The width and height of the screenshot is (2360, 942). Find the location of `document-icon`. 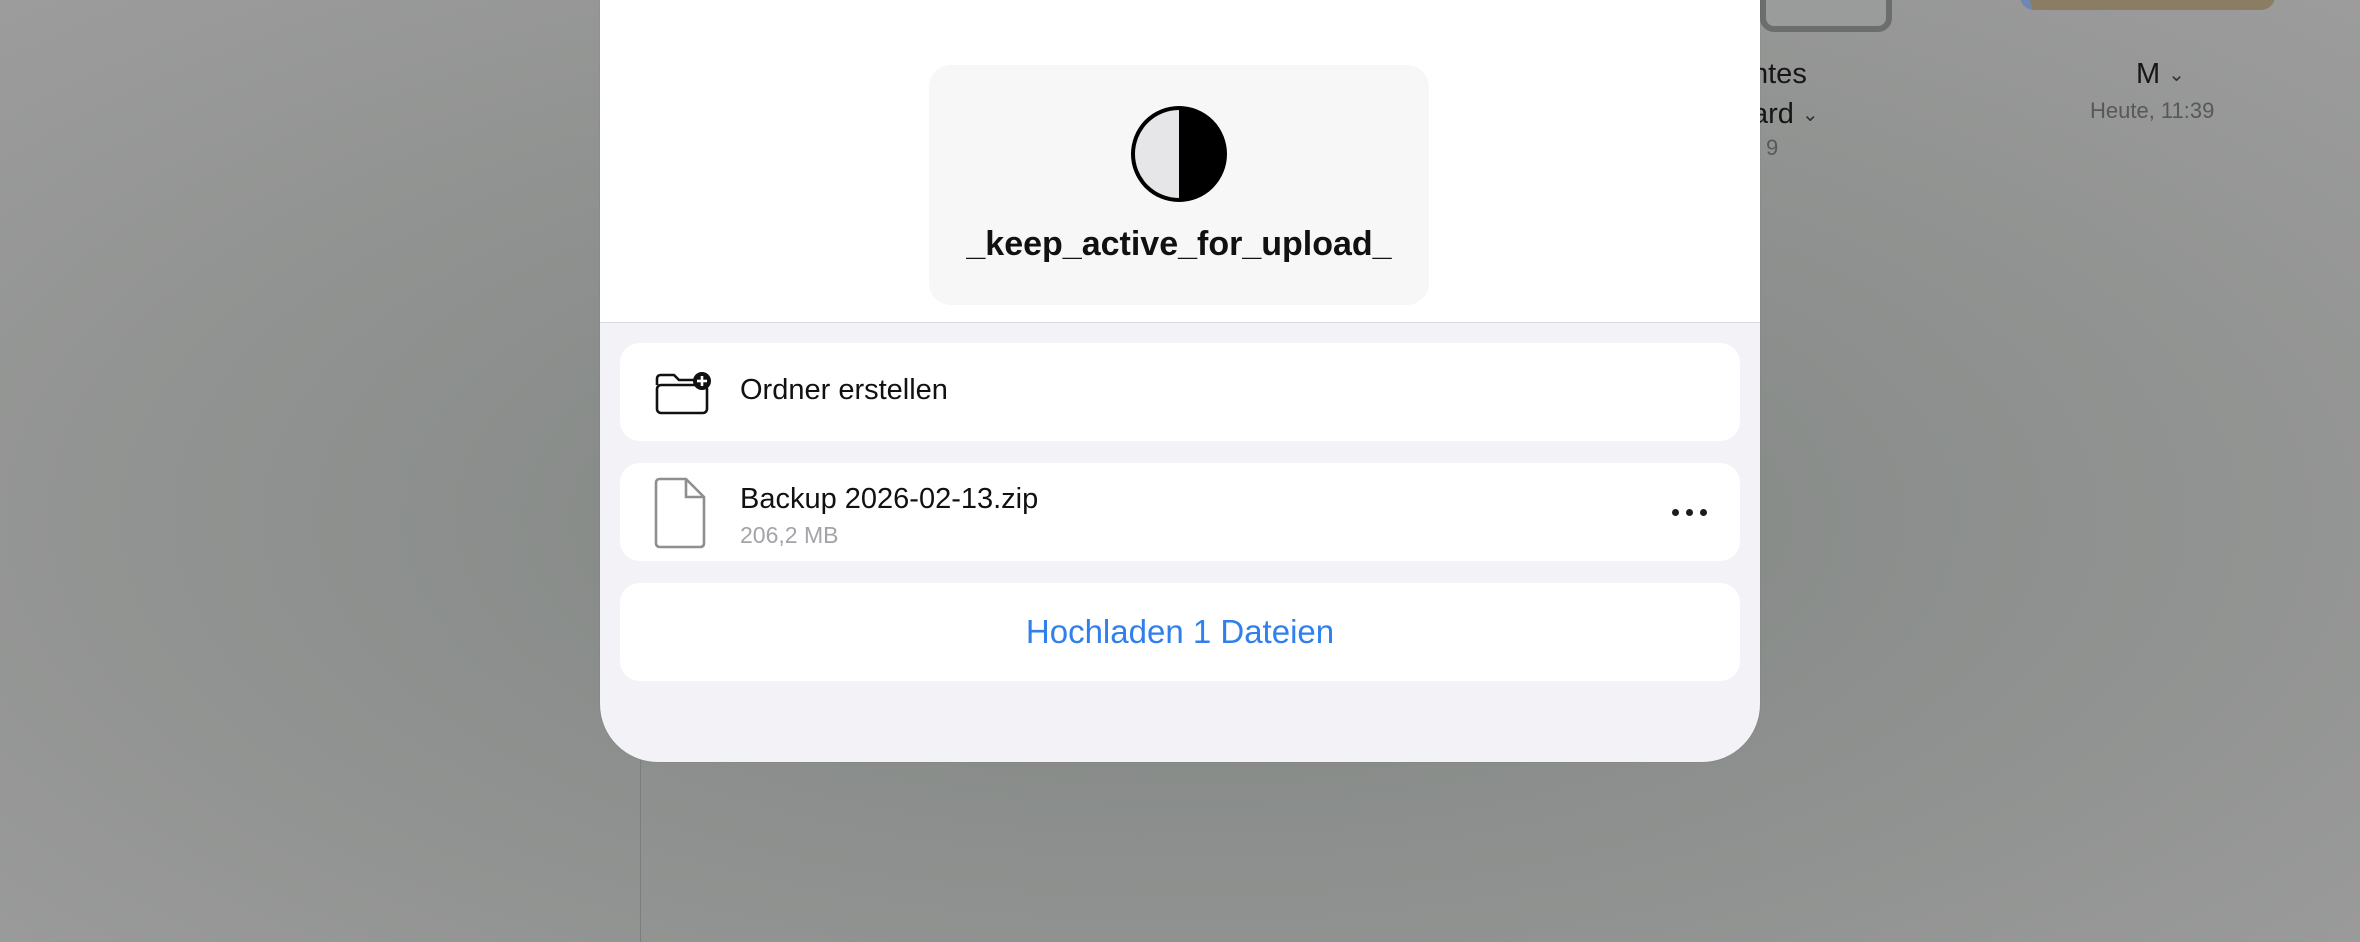

document-icon is located at coordinates (680, 513).